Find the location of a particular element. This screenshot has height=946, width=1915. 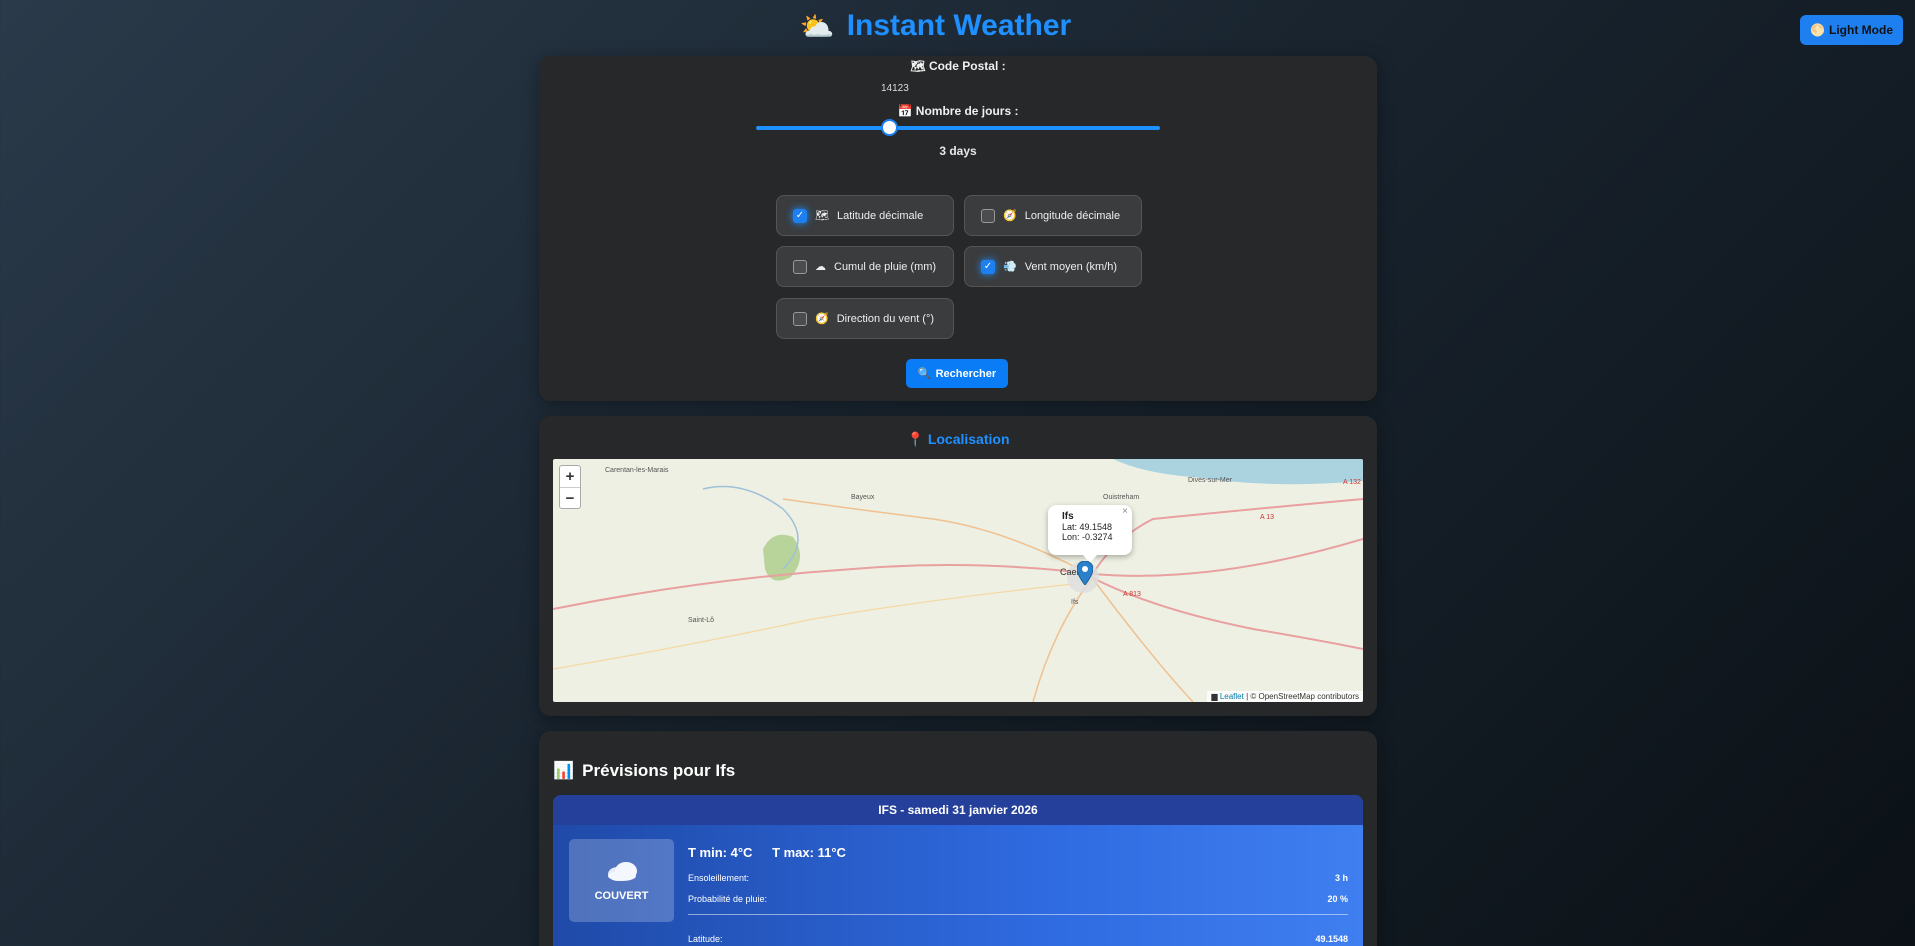

map-place-label: Bayeux is located at coordinates (863, 497).